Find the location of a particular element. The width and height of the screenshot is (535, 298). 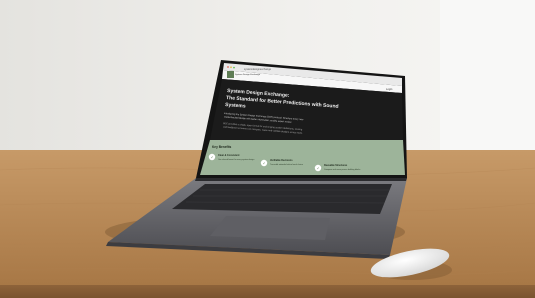

desk-edge is located at coordinates (267, 291).